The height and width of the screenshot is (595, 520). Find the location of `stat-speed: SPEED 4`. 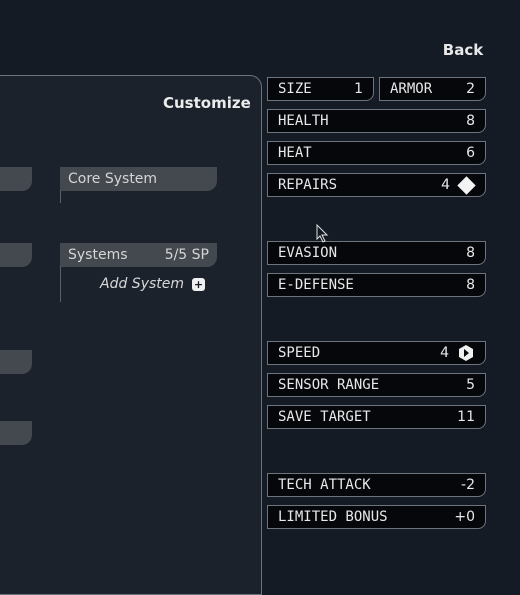

stat-speed: SPEED 4 is located at coordinates (376, 353).